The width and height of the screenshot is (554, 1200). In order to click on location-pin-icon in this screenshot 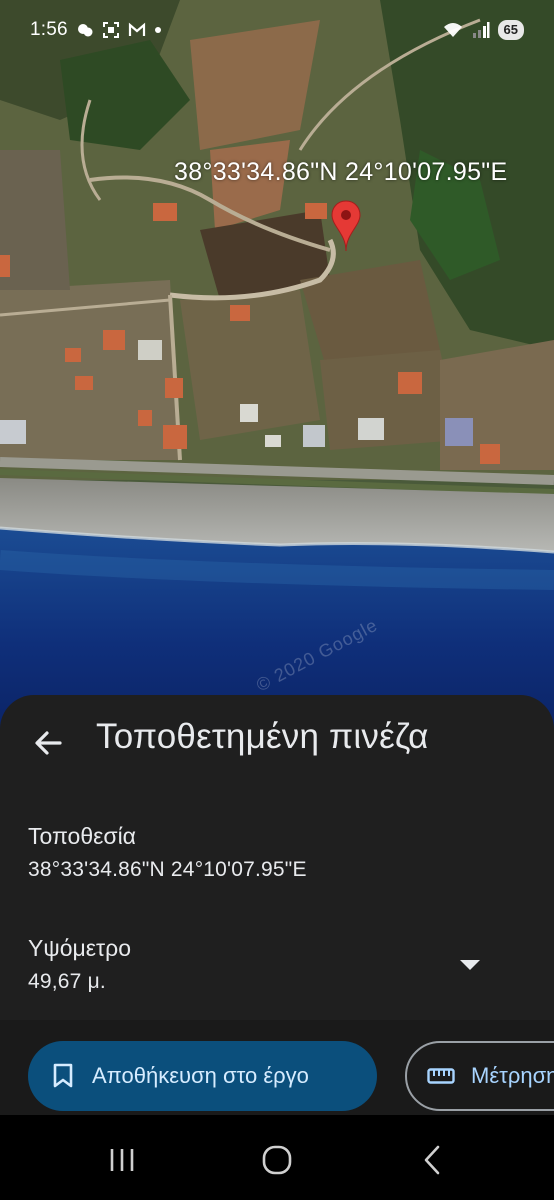, I will do `click(346, 226)`.